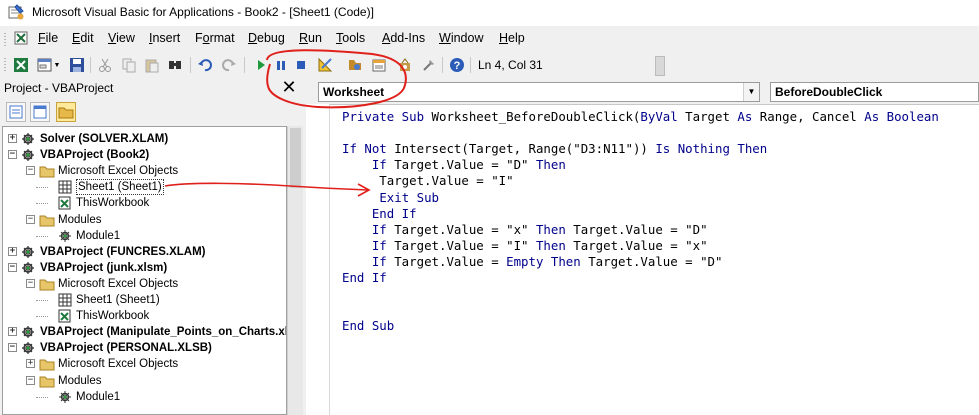 This screenshot has width=979, height=415. I want to click on tree-item-project: + VBAProject (FUNCRES.XLAM), so click(144, 252).